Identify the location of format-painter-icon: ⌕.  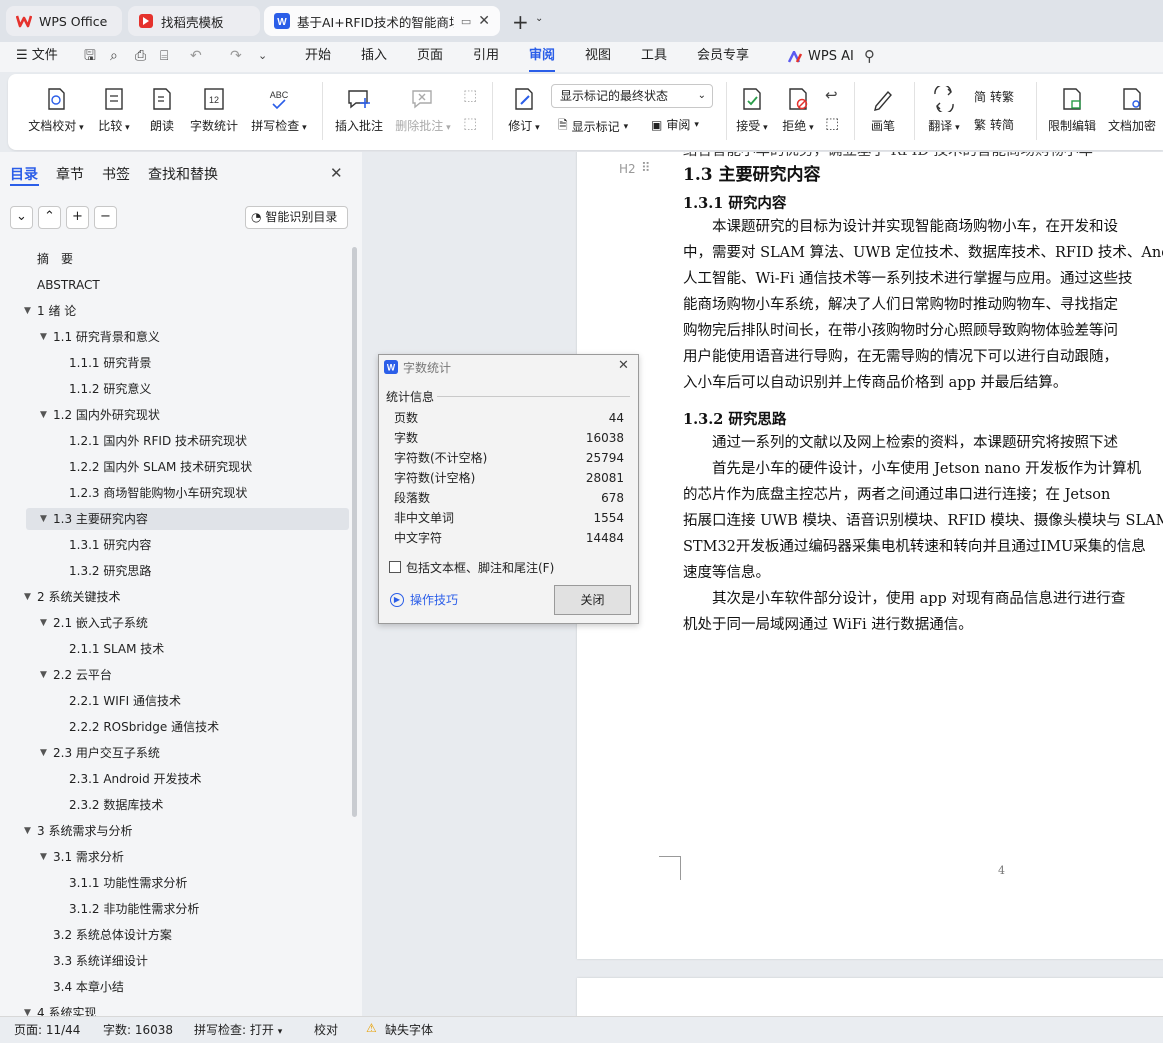
(114, 57).